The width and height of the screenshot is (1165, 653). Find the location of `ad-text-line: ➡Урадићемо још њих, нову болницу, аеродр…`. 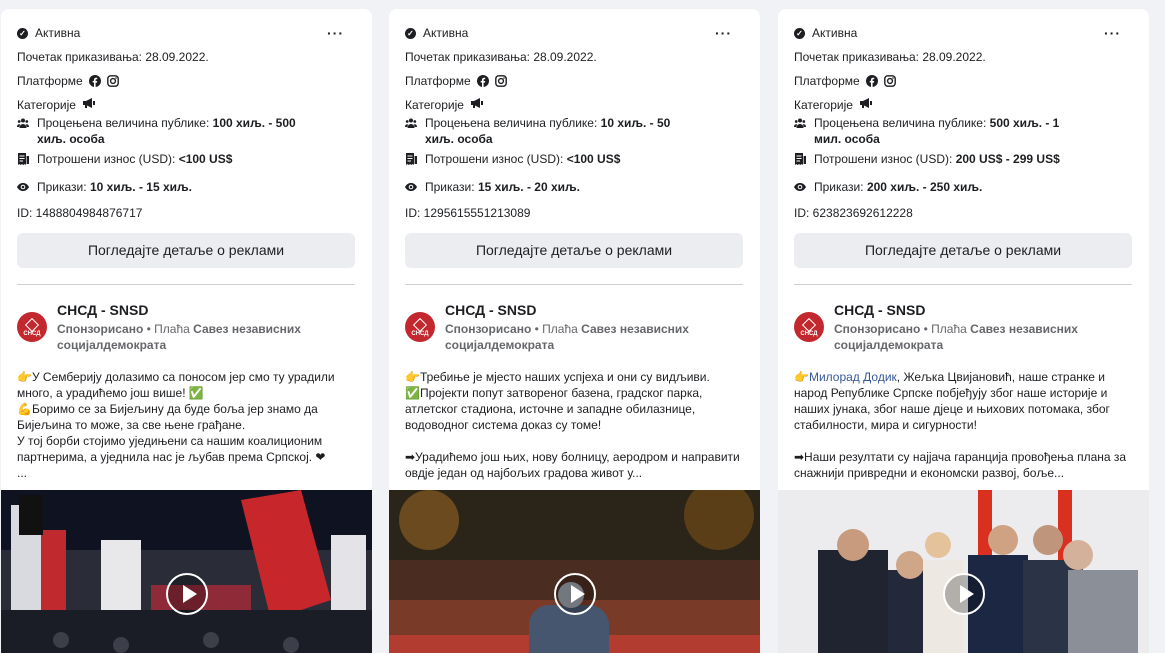

ad-text-line: ➡Урадићемо још њих, нову болницу, аеродр… is located at coordinates (572, 465).